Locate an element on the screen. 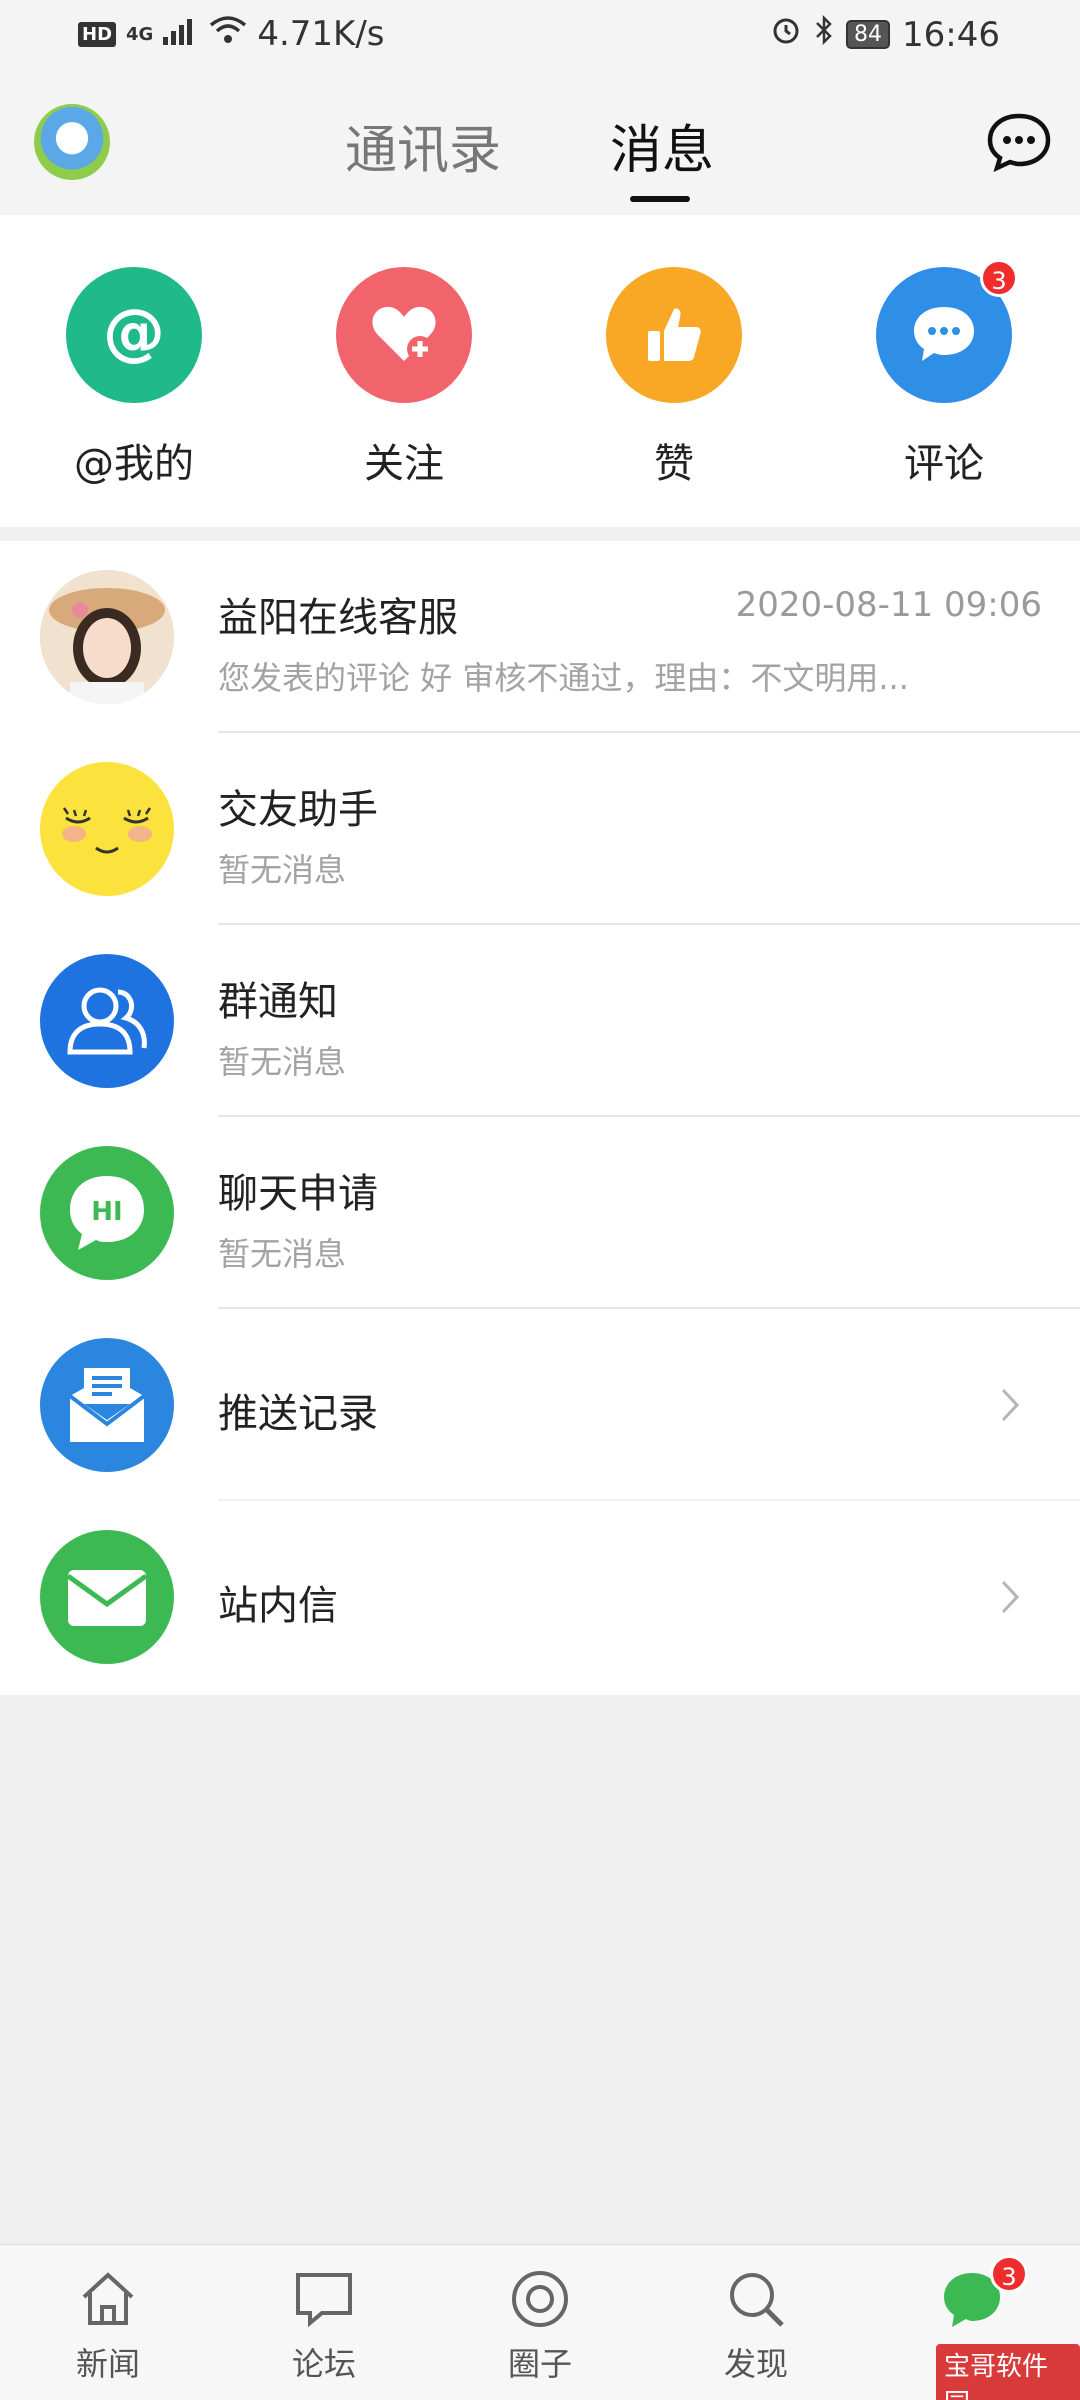 The height and width of the screenshot is (2400, 1080). quick-action-at-me: @ @我的 is located at coordinates (134, 378).